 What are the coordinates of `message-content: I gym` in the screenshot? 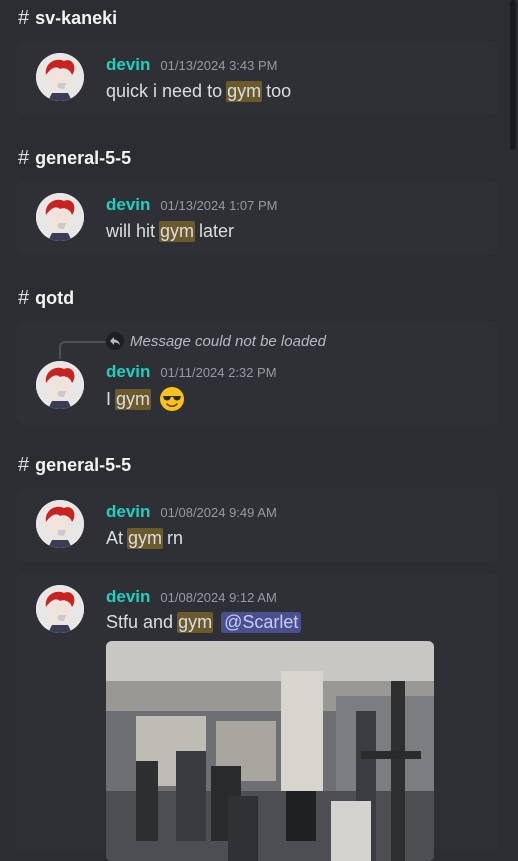 It's located at (145, 399).